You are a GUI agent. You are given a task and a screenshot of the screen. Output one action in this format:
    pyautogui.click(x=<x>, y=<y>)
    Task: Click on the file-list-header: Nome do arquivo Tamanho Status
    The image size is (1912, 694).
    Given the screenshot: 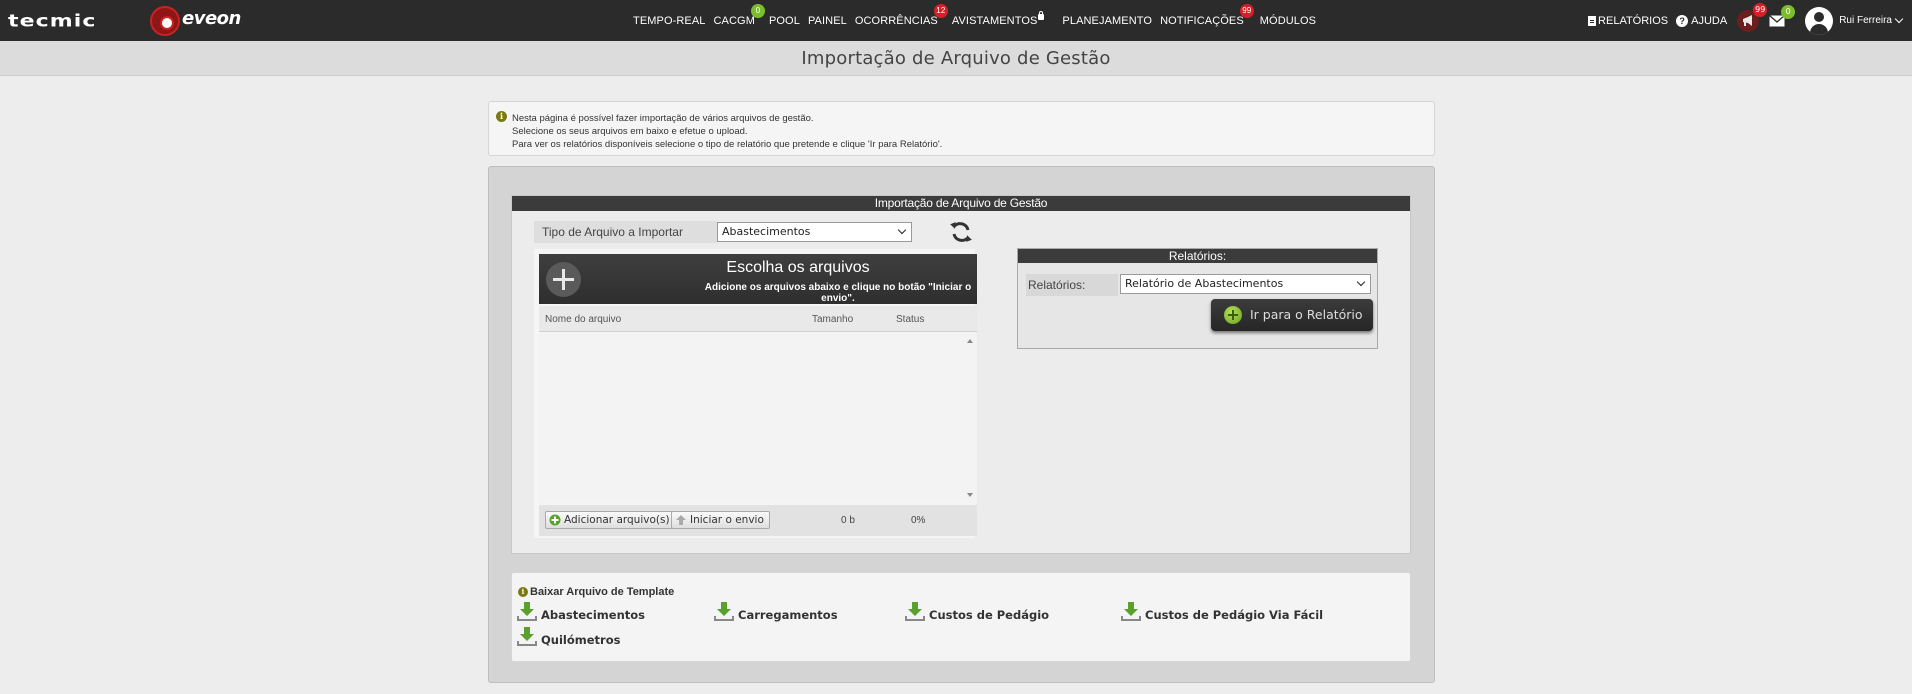 What is the action you would take?
    pyautogui.click(x=758, y=319)
    